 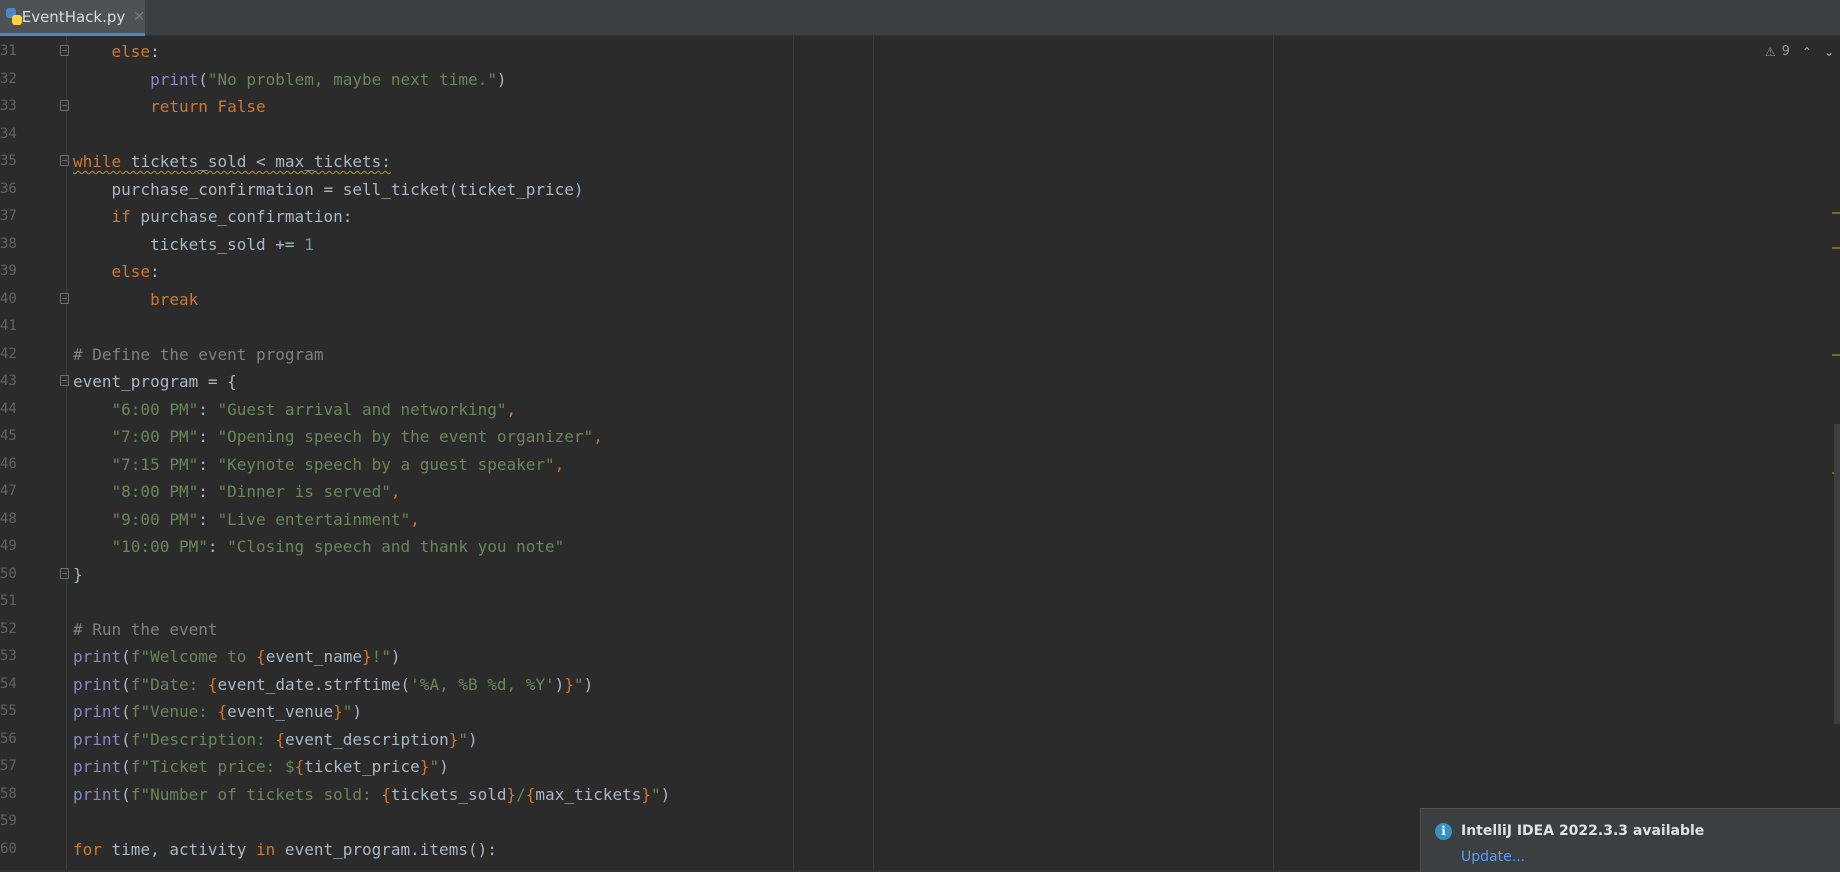 I want to click on code-text: if purchase_confirmation:, so click(x=213, y=217).